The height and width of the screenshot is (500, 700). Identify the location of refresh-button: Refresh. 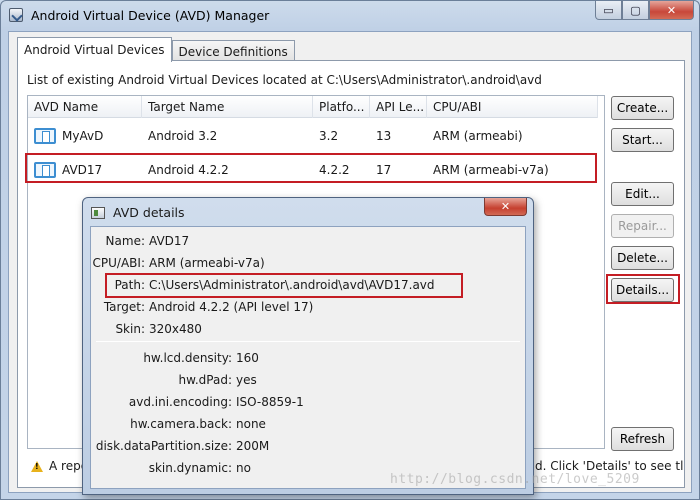
(642, 439).